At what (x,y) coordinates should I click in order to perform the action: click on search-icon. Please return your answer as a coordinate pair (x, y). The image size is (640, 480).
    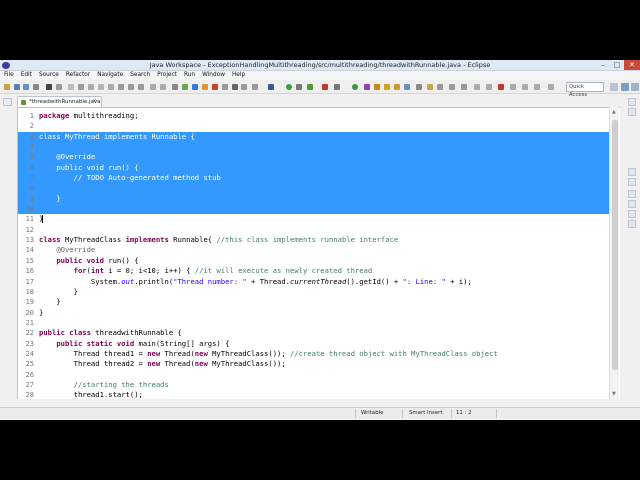
    Looking at the image, I should click on (407, 87).